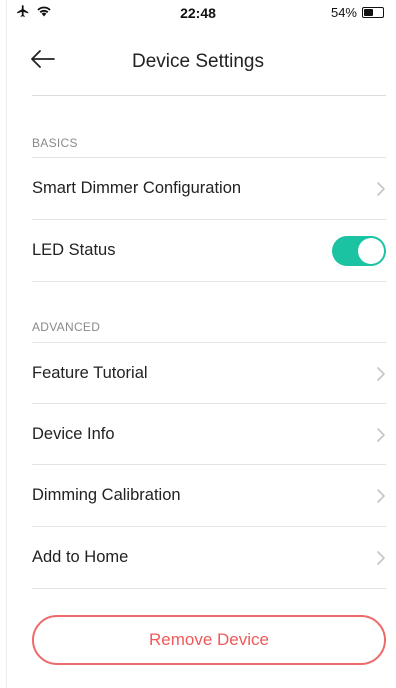  I want to click on row-label: Device Info, so click(73, 434).